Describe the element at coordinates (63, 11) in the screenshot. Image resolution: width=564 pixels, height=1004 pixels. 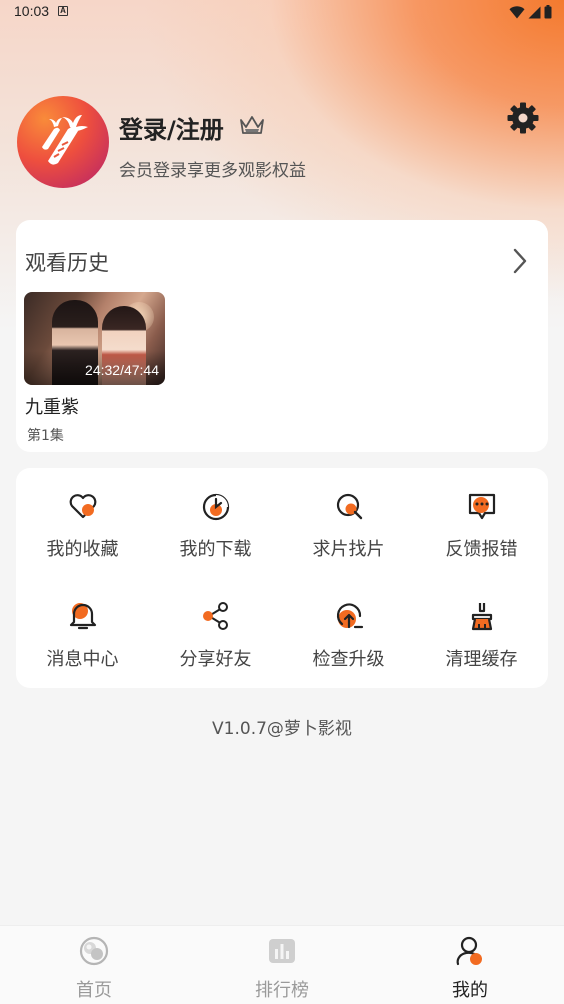
I see `a-icon: A` at that location.